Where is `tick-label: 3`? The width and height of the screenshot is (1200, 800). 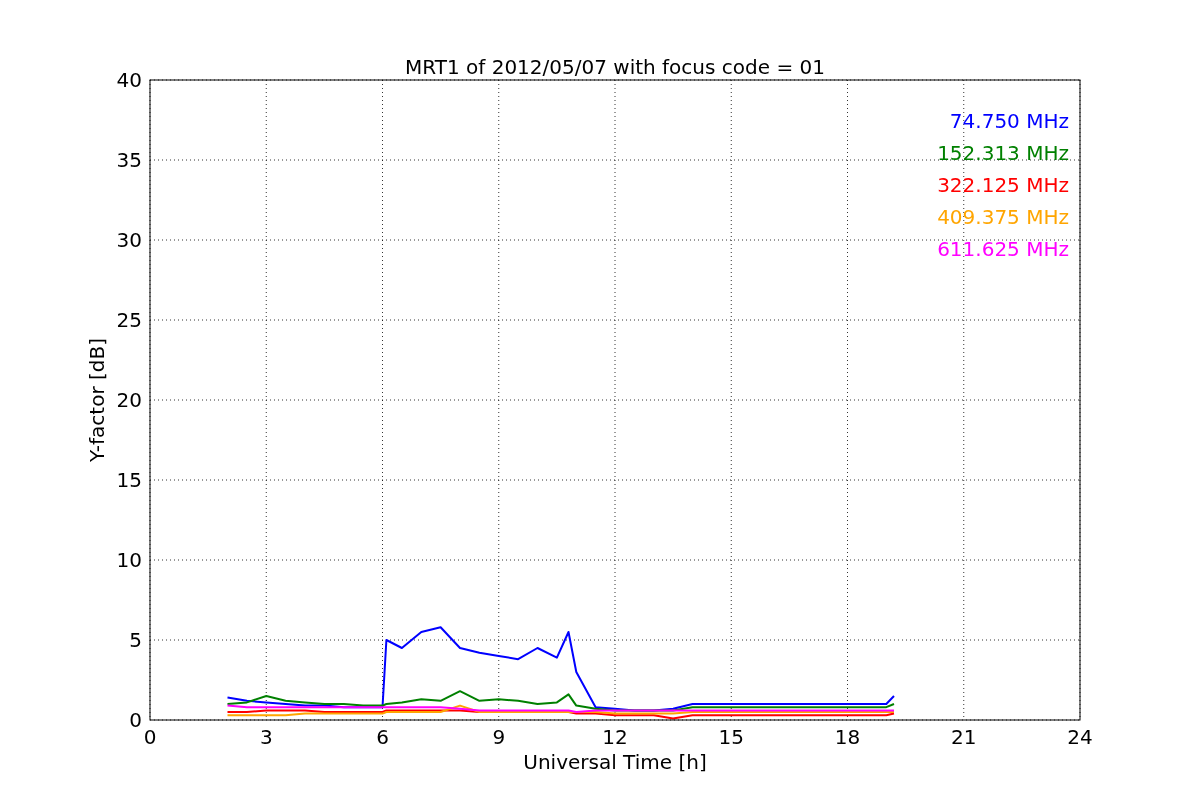
tick-label: 3 is located at coordinates (266, 737).